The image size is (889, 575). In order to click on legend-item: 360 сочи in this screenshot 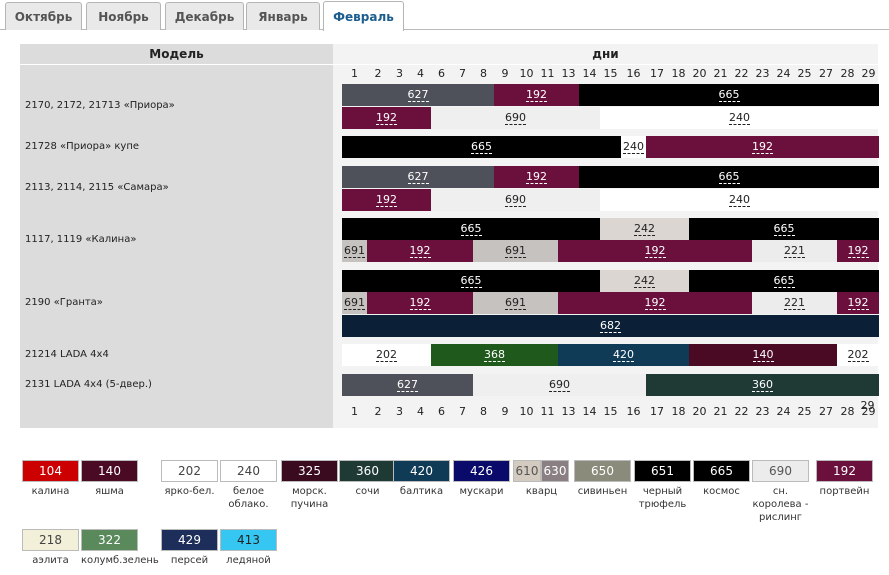, I will do `click(367, 479)`.